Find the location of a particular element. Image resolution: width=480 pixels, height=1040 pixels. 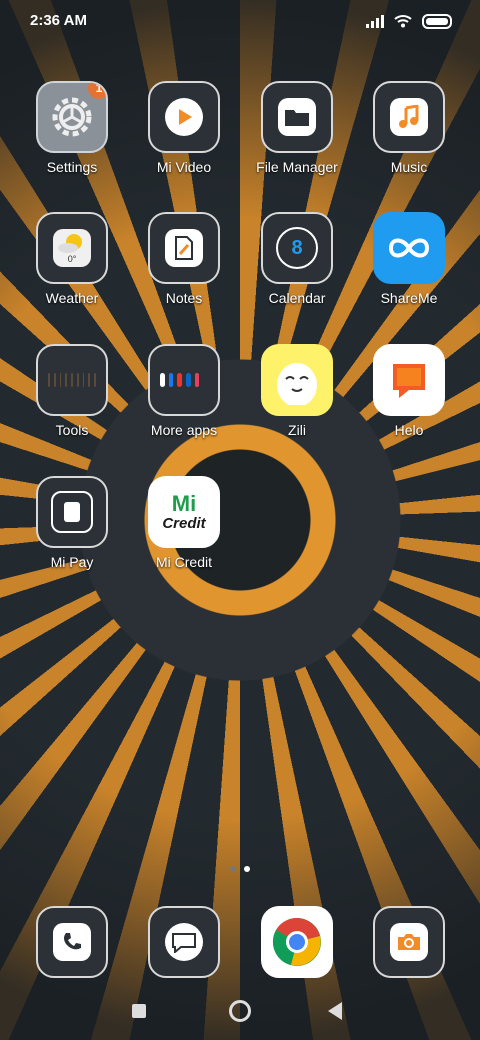

mi-credit-logo-top: Mi is located at coordinates (184, 503).